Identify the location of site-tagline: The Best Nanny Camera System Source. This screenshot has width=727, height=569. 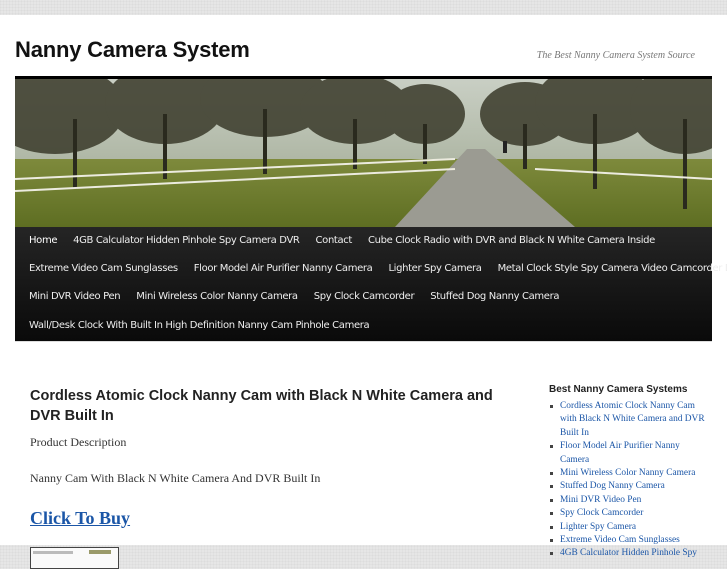
(615, 55).